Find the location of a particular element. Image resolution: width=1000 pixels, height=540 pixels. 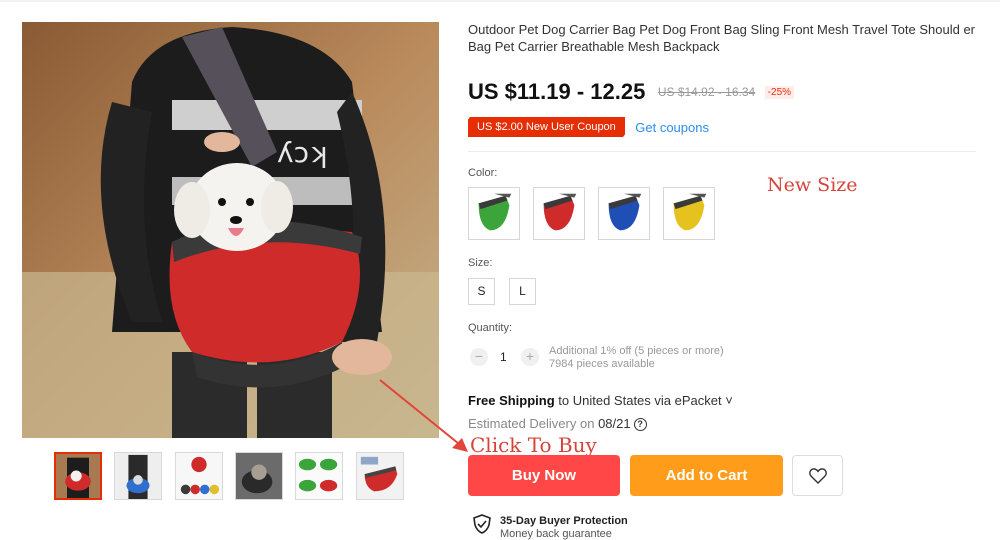

stock-available-note: 7984 pieces available is located at coordinates (602, 364).